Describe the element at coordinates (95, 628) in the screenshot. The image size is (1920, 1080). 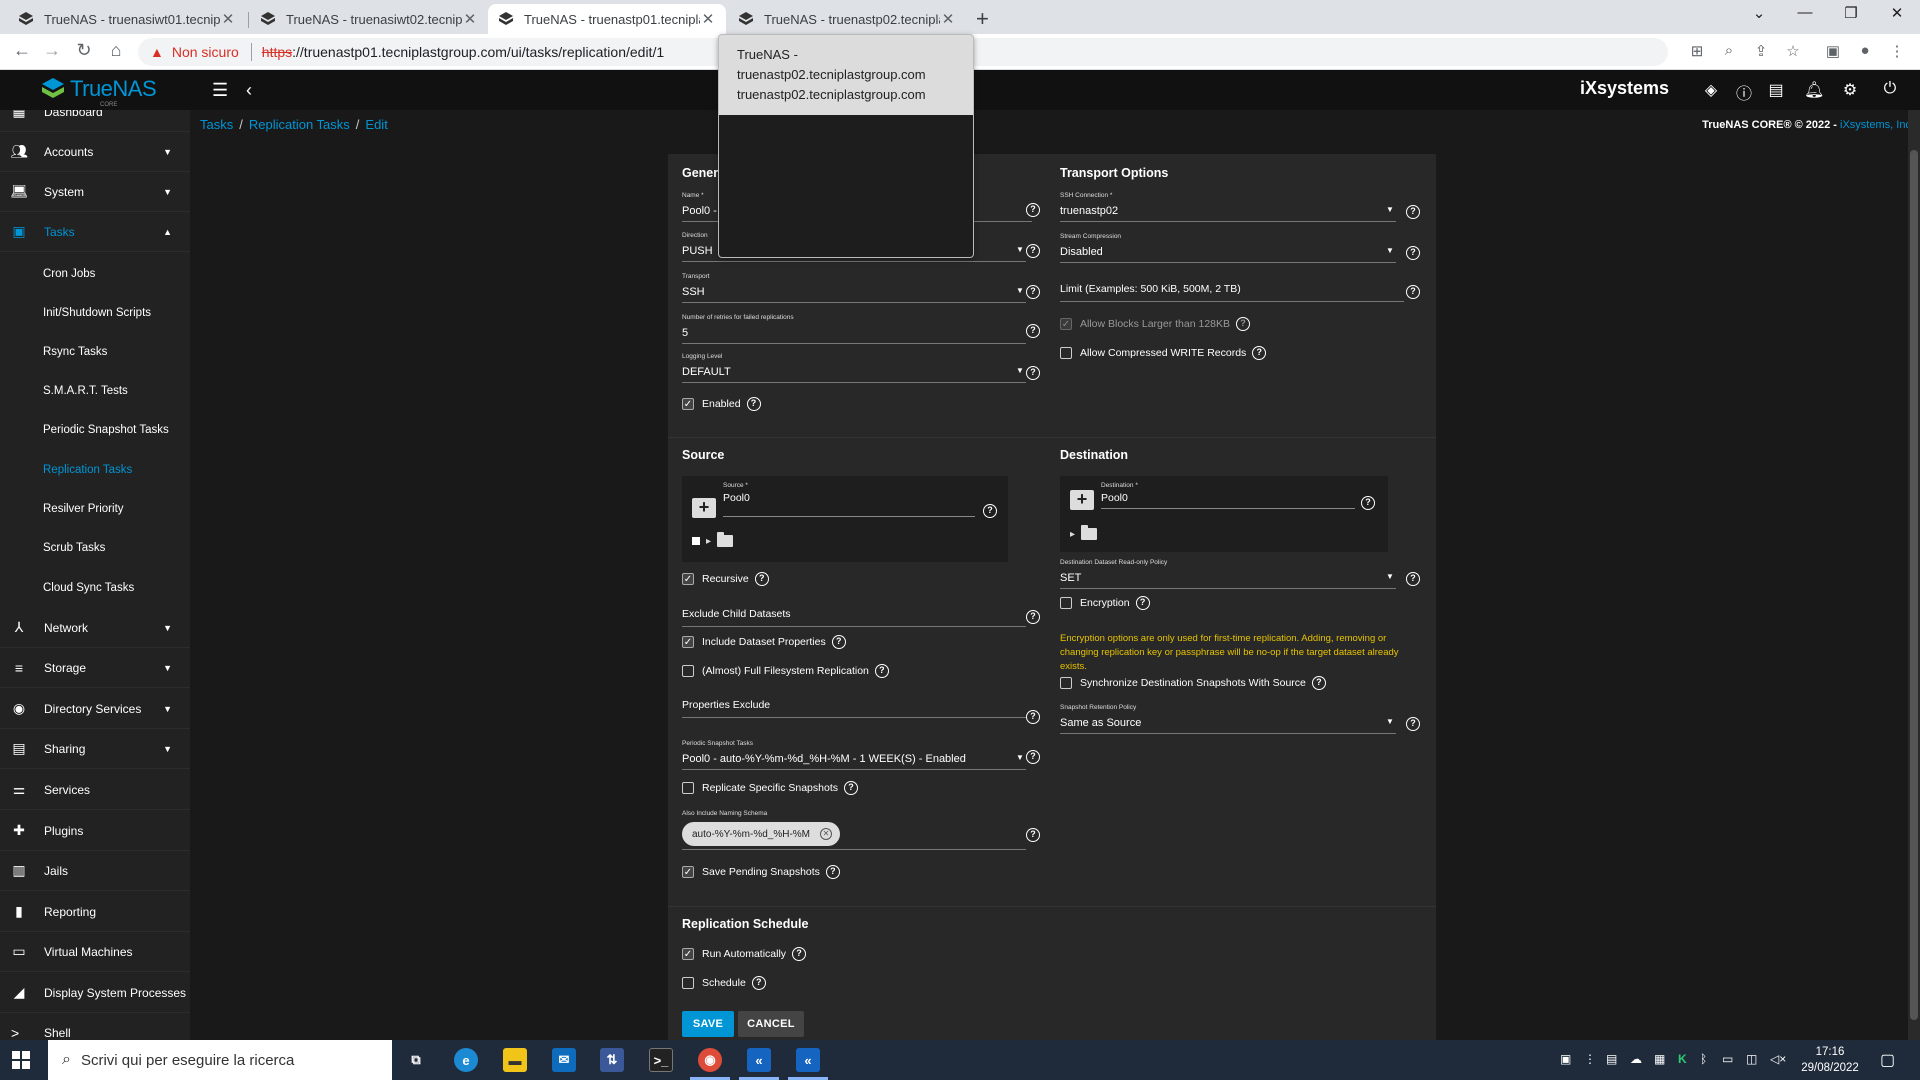
I see `sidebar-item-network: ⅄ Network ▼` at that location.